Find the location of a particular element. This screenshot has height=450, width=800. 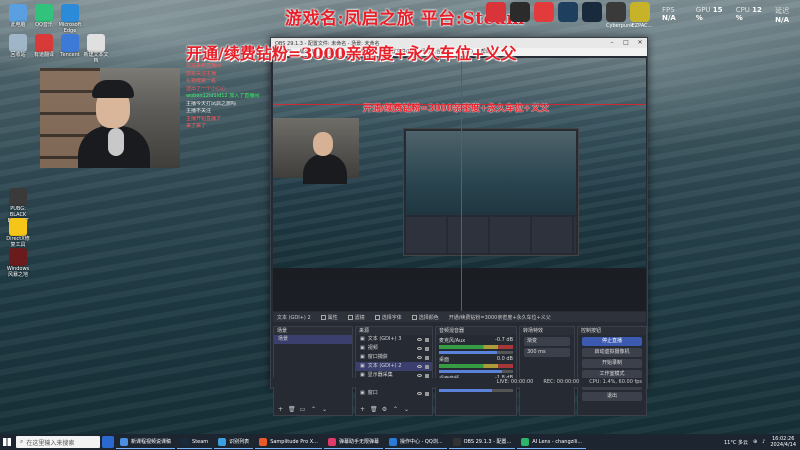

minimize-button: – is located at coordinates (612, 43).